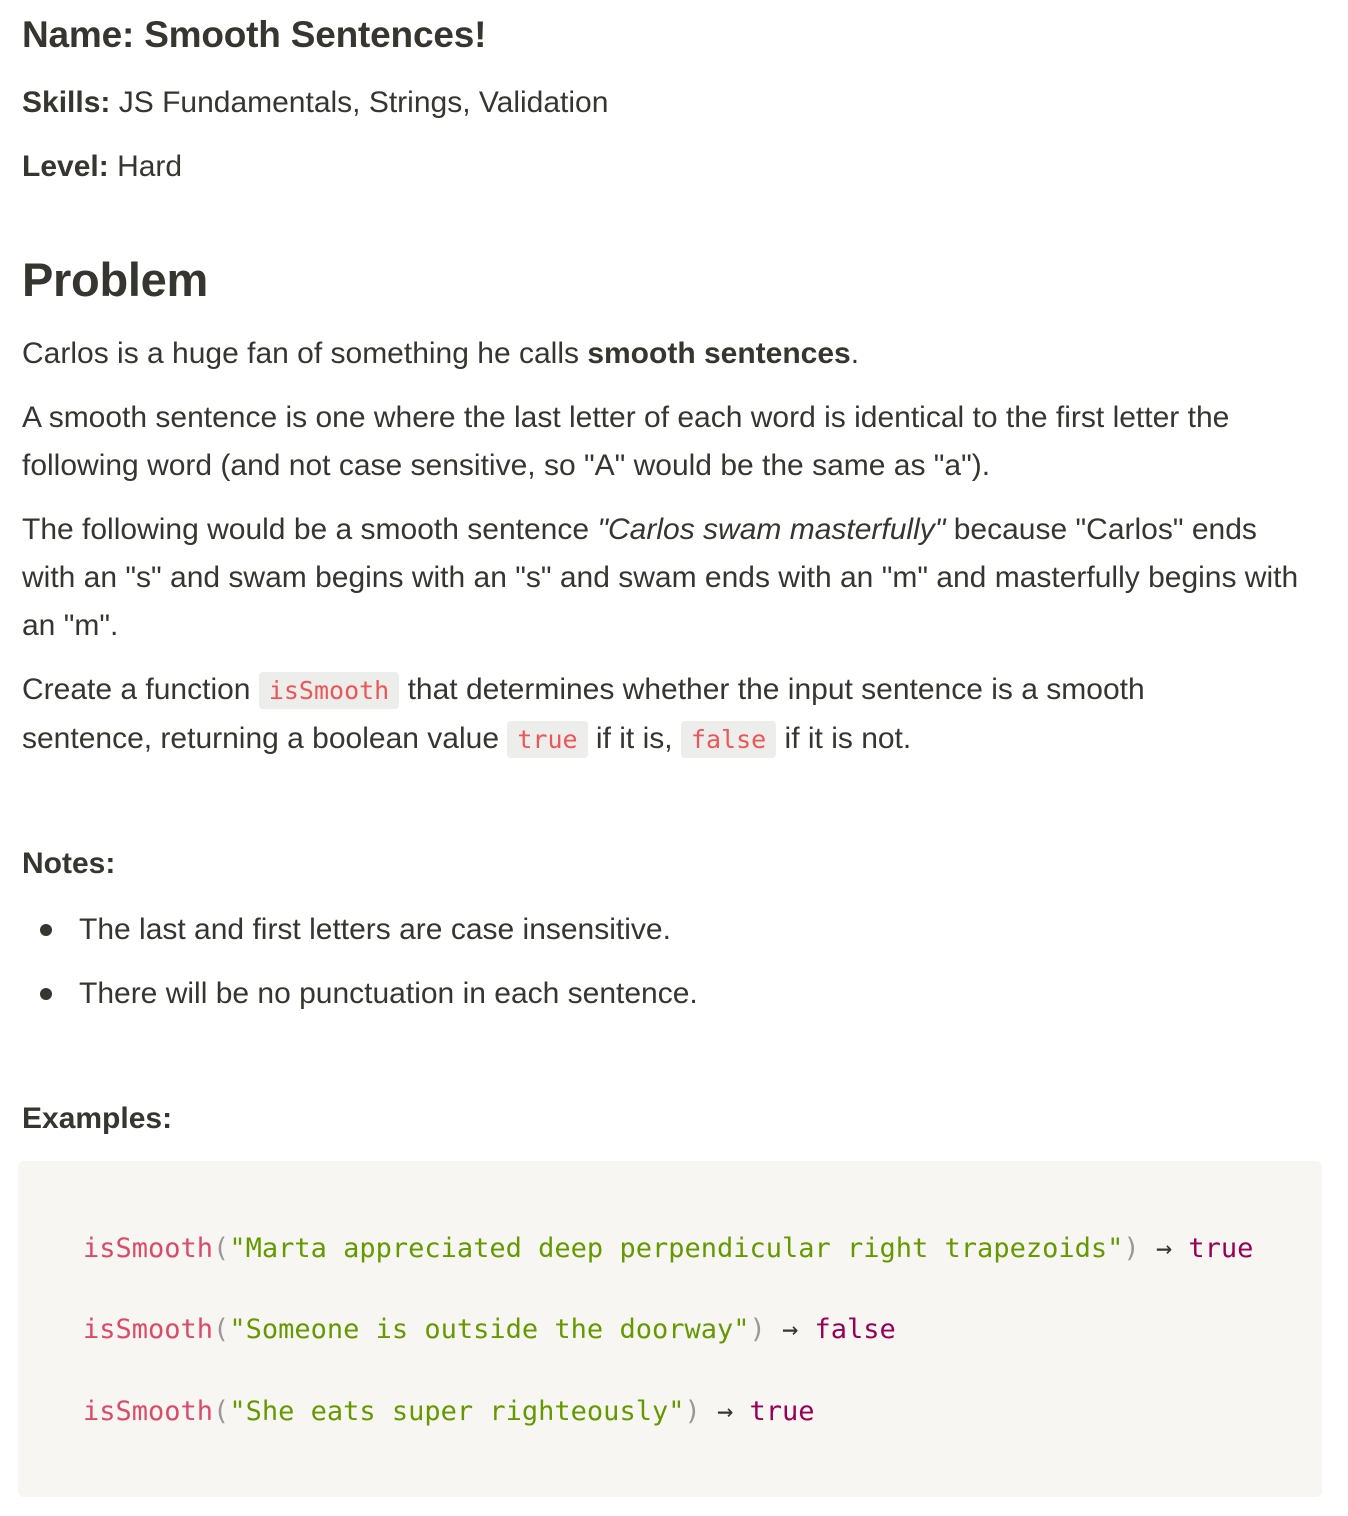 The image size is (1348, 1516). What do you see at coordinates (844, 738) in the screenshot?
I see `p4-text-4: if it is not.` at bounding box center [844, 738].